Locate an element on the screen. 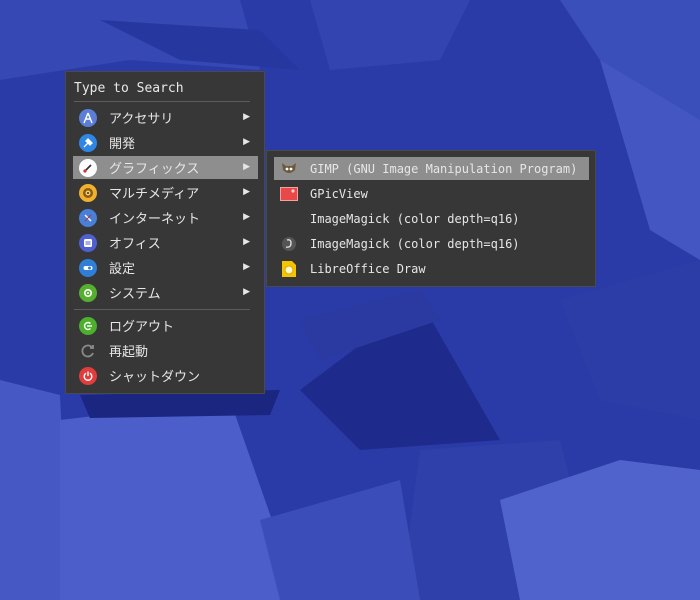 This screenshot has width=700, height=600. menu-item-shutdown: シャットダウン is located at coordinates (165, 375).